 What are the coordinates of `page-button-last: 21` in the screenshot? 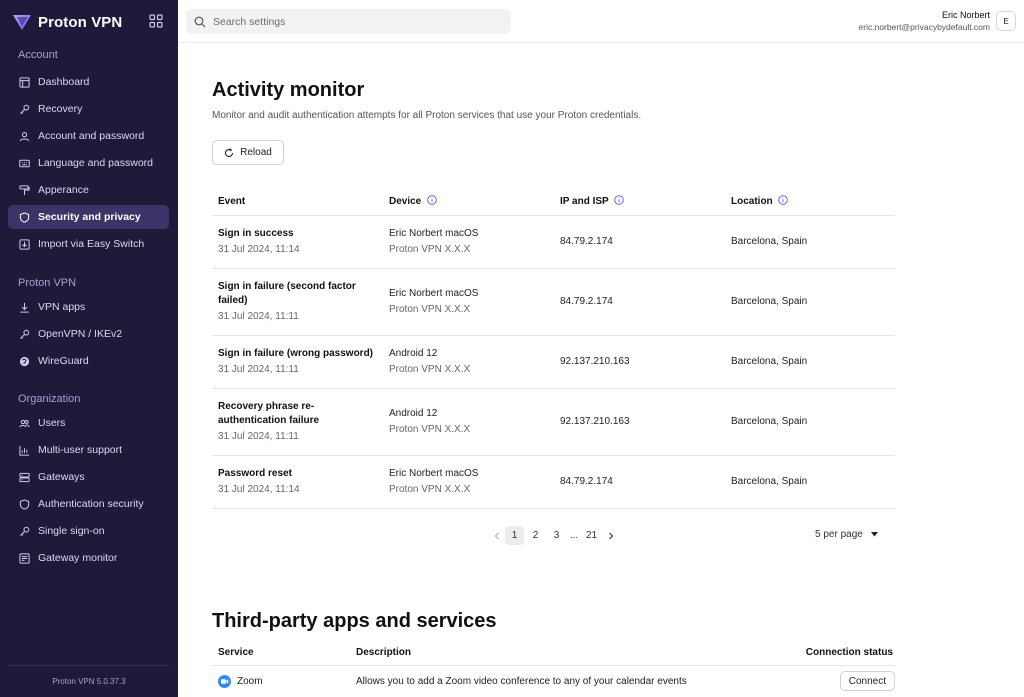 It's located at (591, 535).